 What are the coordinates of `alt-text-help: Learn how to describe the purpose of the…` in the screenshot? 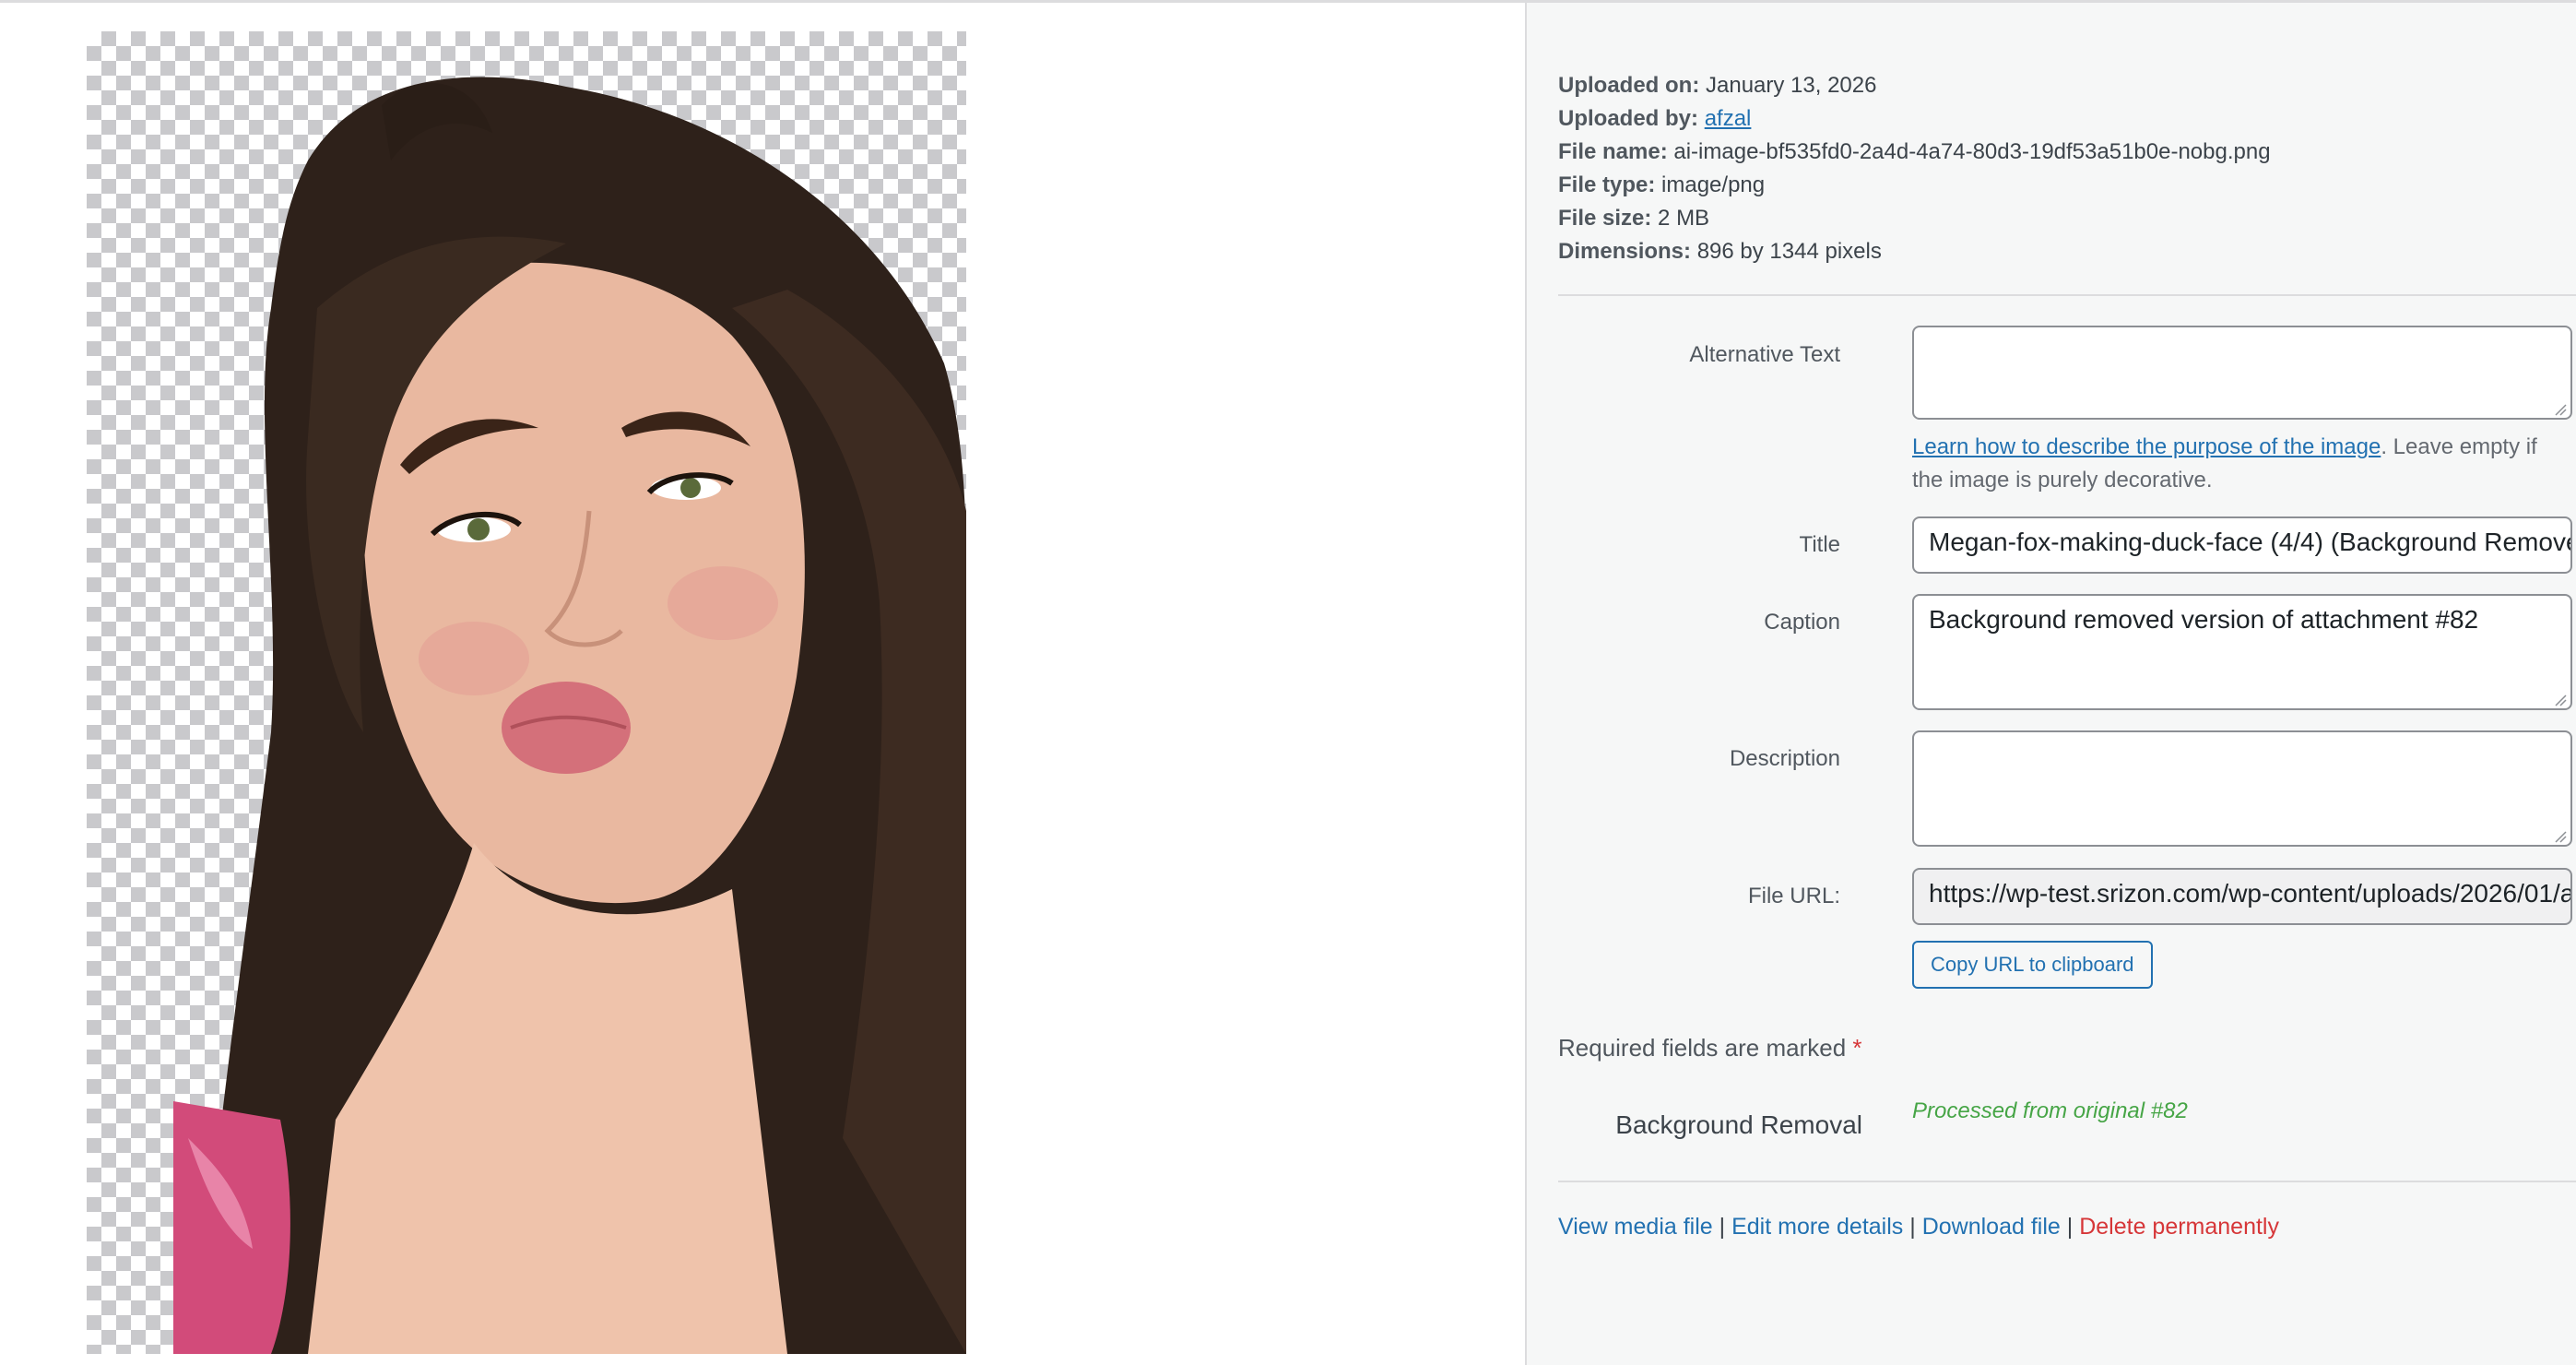 It's located at (2242, 464).